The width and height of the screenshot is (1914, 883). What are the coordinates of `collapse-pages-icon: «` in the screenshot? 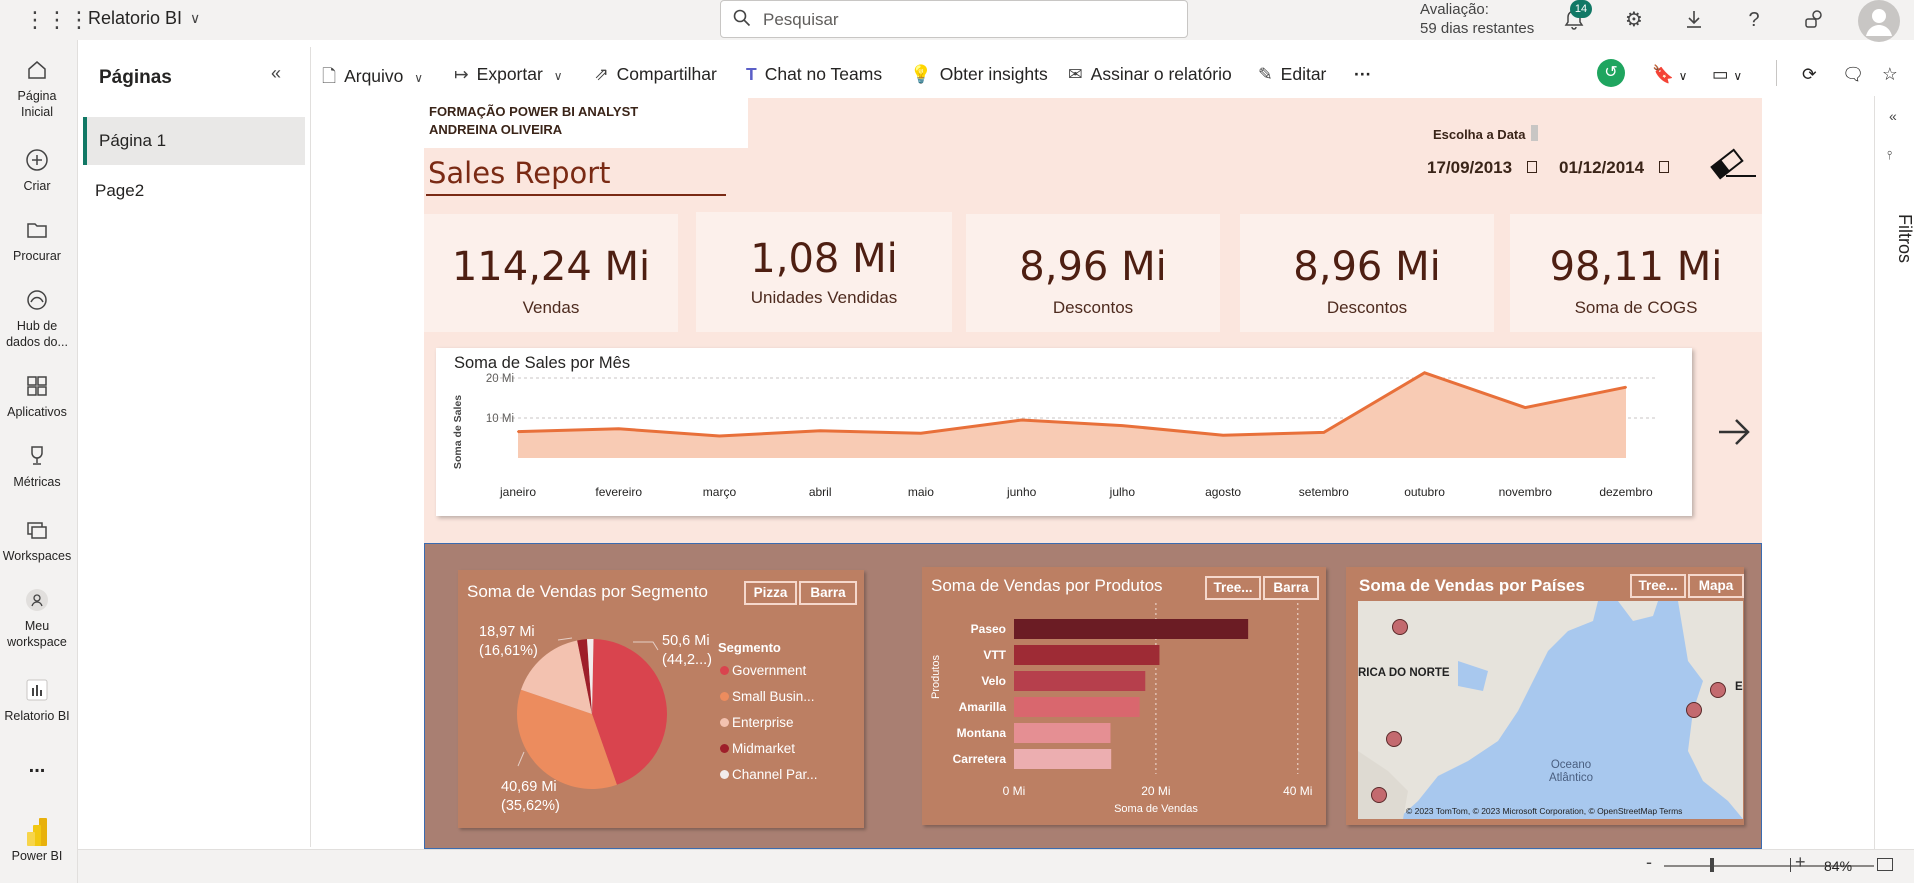 It's located at (276, 73).